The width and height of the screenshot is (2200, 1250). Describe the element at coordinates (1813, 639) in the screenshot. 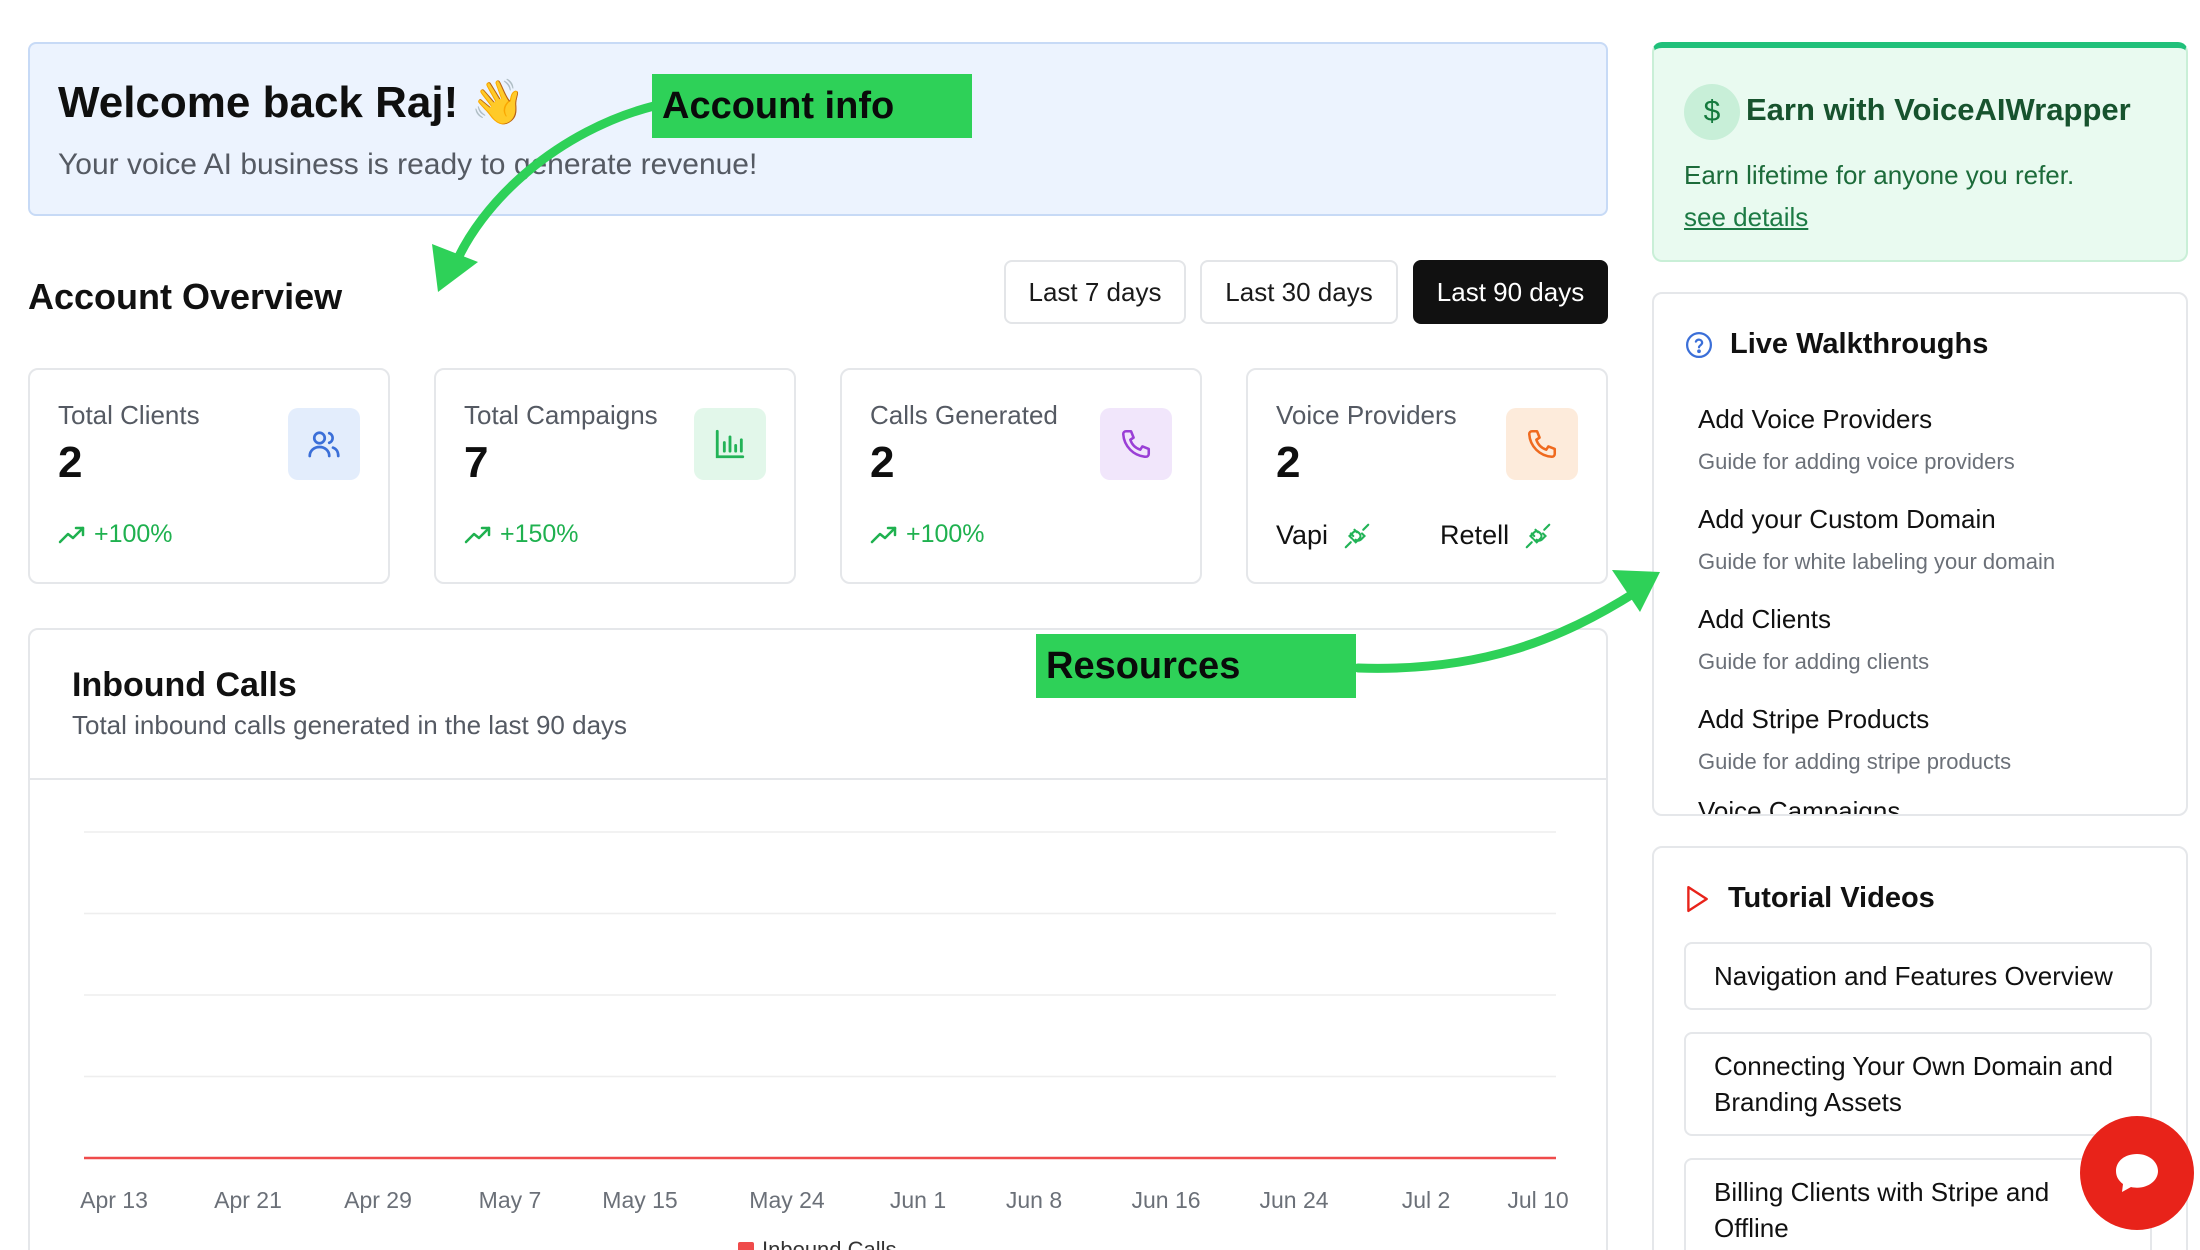

I see `walkthrough-item: Add Clients Guide for adding clients` at that location.